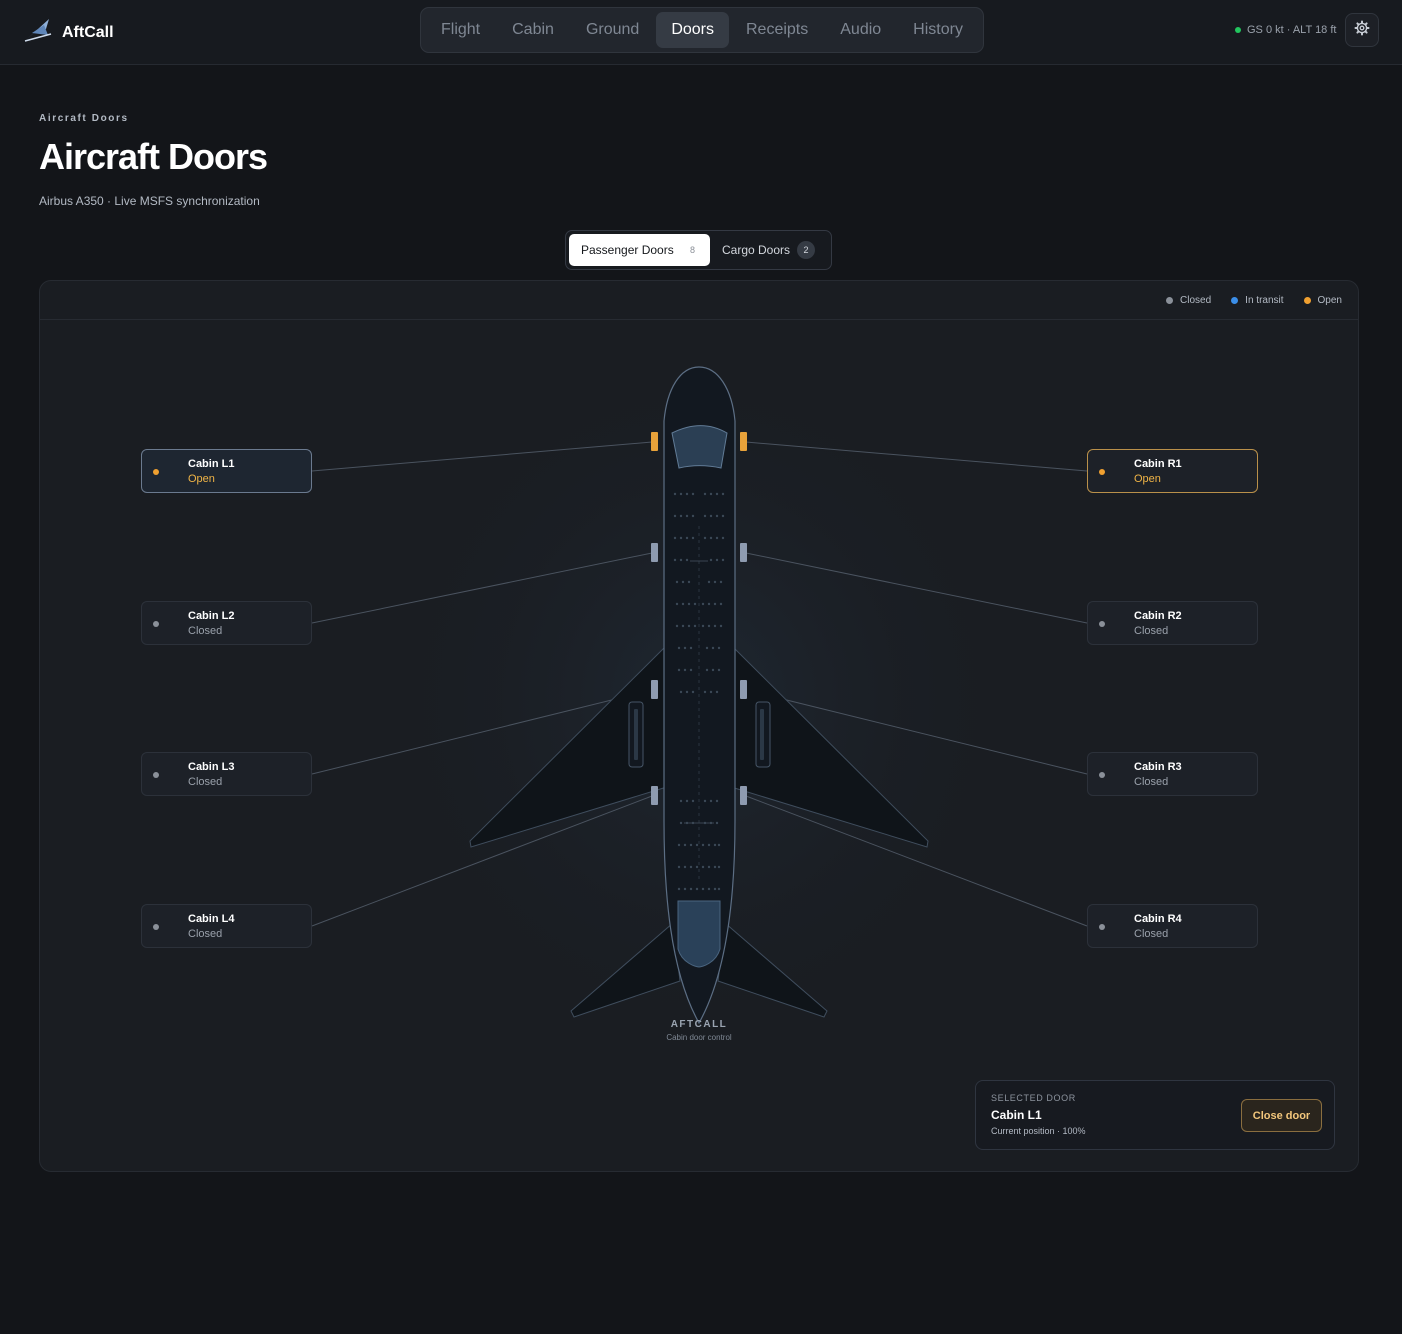 This screenshot has width=1402, height=1334. What do you see at coordinates (743, 795) in the screenshot?
I see `door-marker-r4` at bounding box center [743, 795].